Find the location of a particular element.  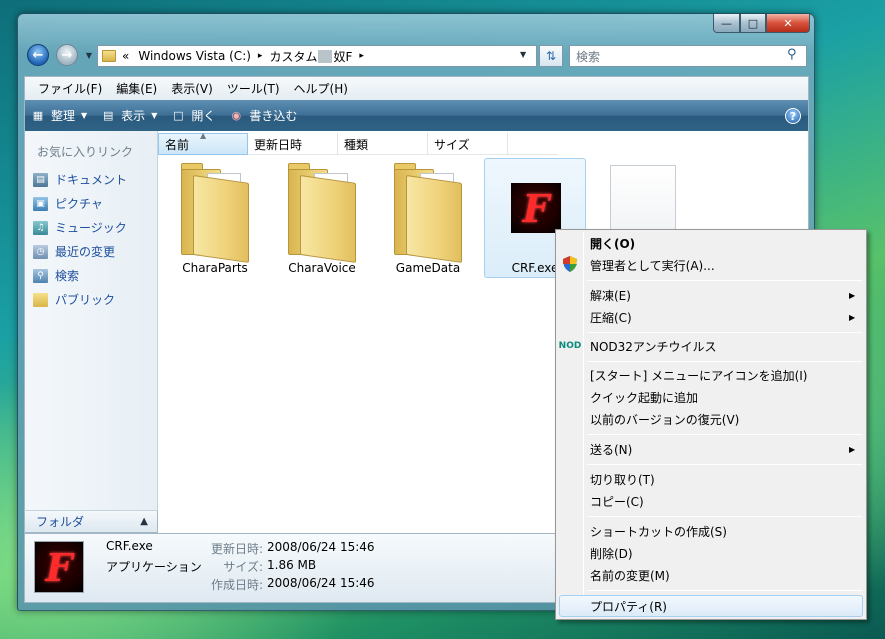

sidebar-item-label: ミュージック is located at coordinates (91, 228).